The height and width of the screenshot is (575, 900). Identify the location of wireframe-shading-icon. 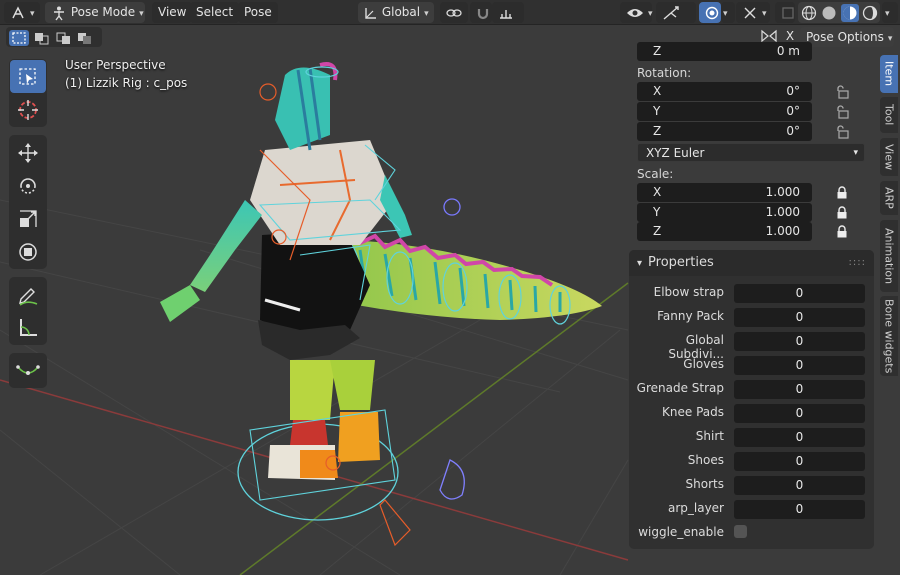
(809, 13).